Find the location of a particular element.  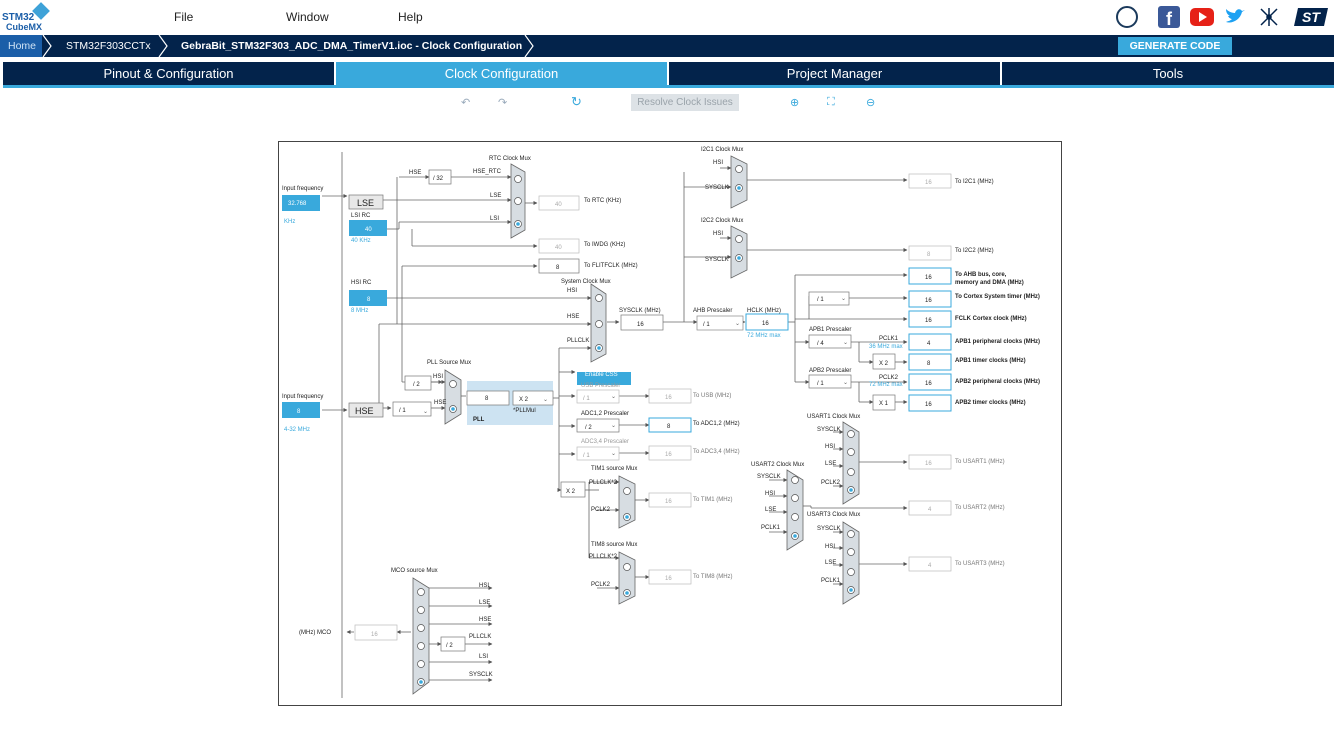

twitter-icon is located at coordinates (1235, 17).